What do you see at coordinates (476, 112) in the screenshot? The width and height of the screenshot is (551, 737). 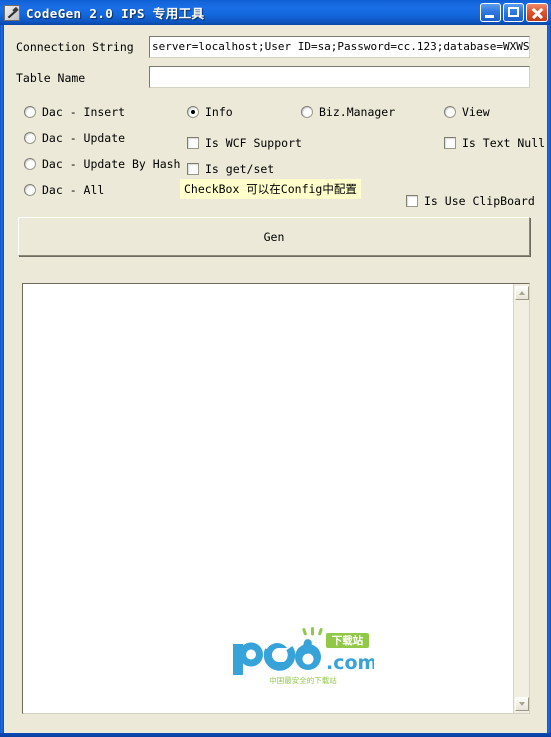 I see `radio-label: View` at bounding box center [476, 112].